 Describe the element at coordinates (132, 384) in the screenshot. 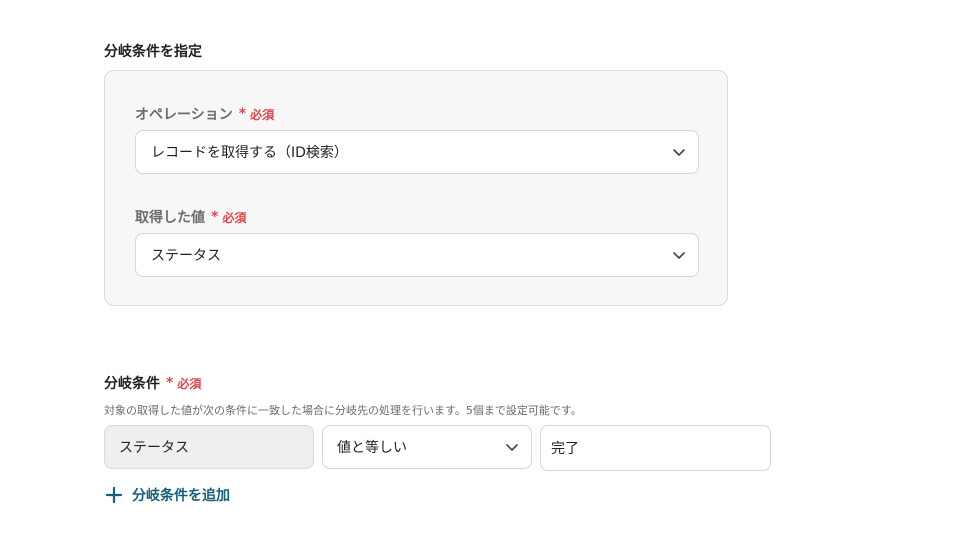

I see `conditions-title-text: 分岐条件` at that location.